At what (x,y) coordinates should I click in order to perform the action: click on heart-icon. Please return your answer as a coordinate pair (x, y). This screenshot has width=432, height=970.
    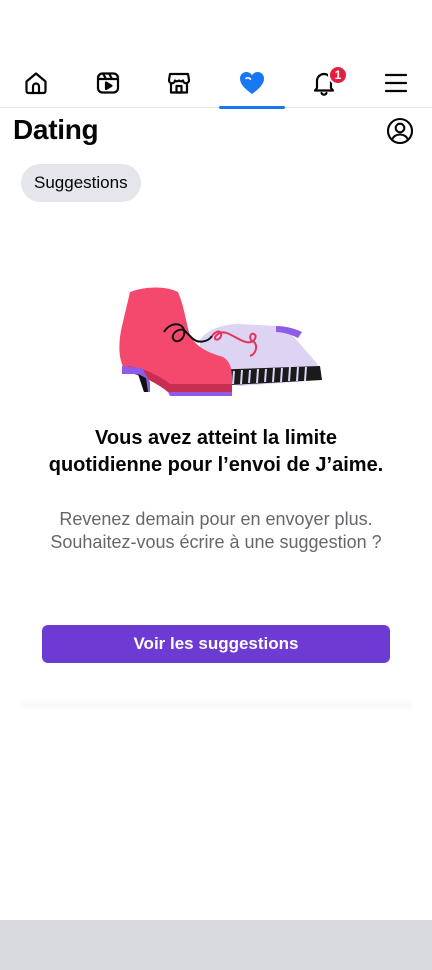
    Looking at the image, I should click on (252, 83).